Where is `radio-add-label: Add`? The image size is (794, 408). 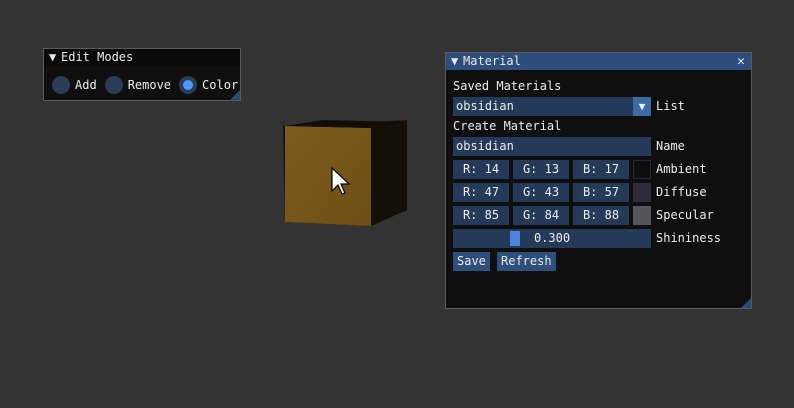
radio-add-label: Add is located at coordinates (86, 85).